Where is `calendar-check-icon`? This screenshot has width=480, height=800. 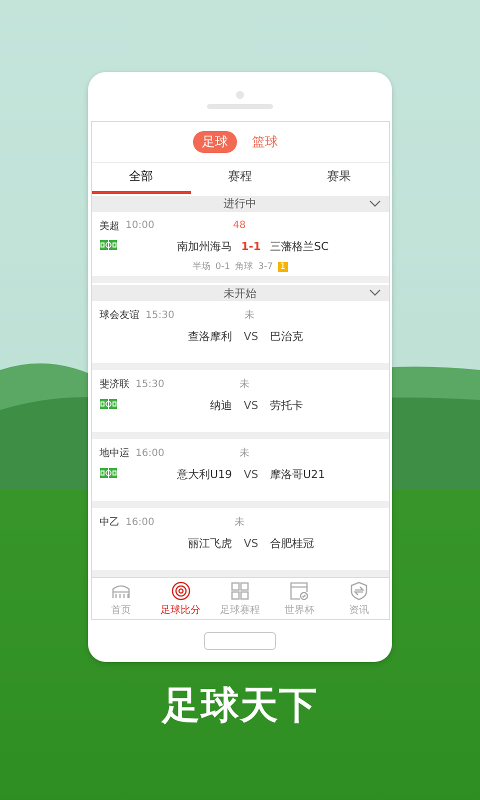 calendar-check-icon is located at coordinates (299, 591).